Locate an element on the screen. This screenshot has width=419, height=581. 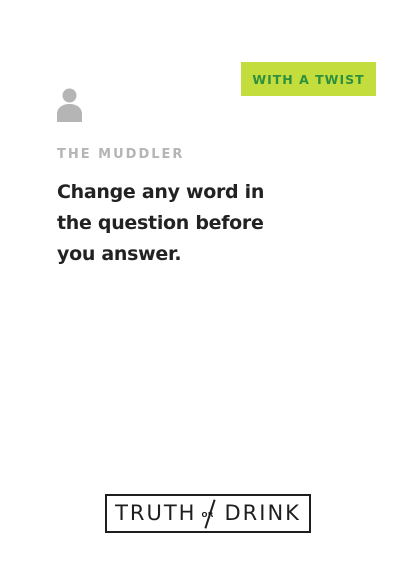
with-a-twist-badge: WITH A TWIST is located at coordinates (308, 79).